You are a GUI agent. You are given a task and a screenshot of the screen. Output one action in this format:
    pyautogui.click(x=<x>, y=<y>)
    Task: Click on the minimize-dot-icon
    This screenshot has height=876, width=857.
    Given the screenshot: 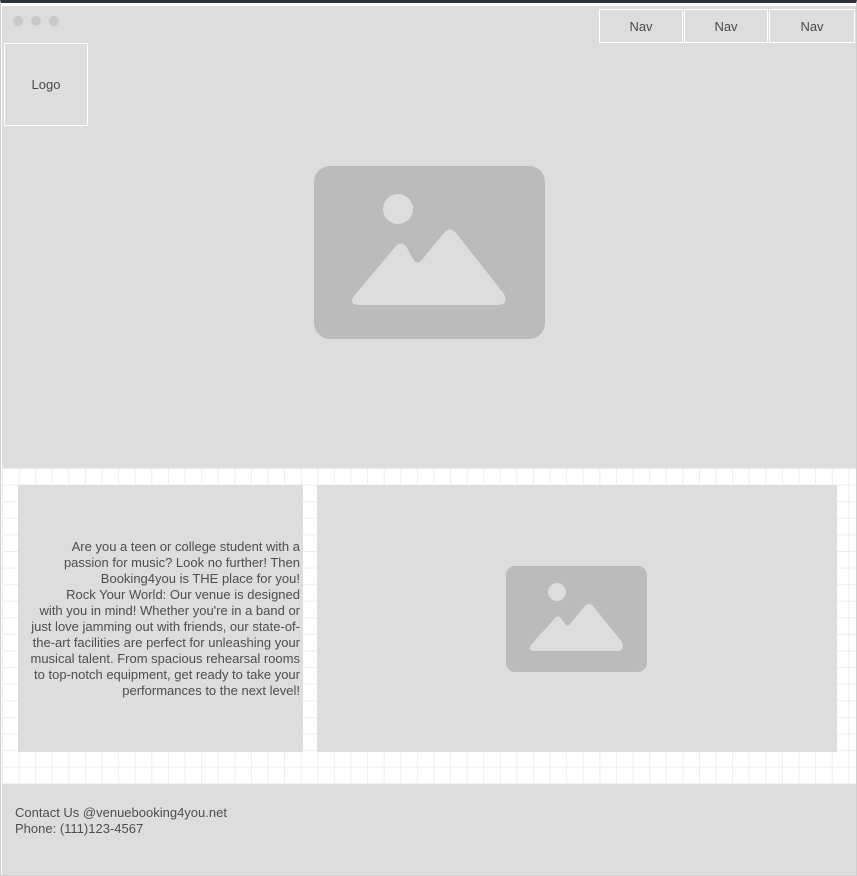 What is the action you would take?
    pyautogui.click(x=36, y=21)
    